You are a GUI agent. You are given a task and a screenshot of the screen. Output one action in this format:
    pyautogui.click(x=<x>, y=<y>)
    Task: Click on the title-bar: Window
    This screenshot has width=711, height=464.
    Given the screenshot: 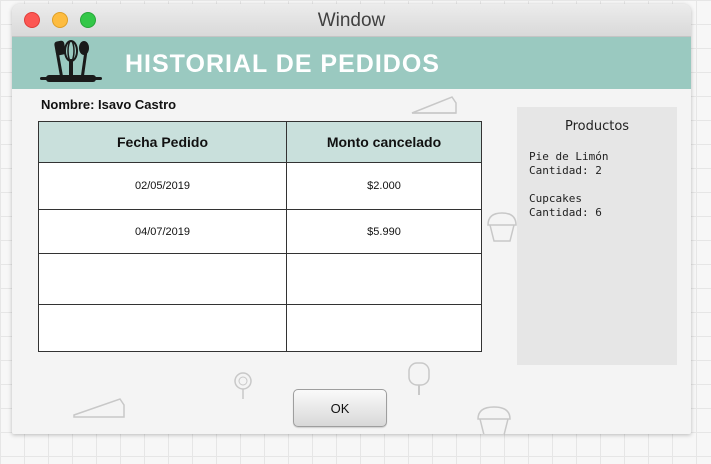 What is the action you would take?
    pyautogui.click(x=351, y=20)
    